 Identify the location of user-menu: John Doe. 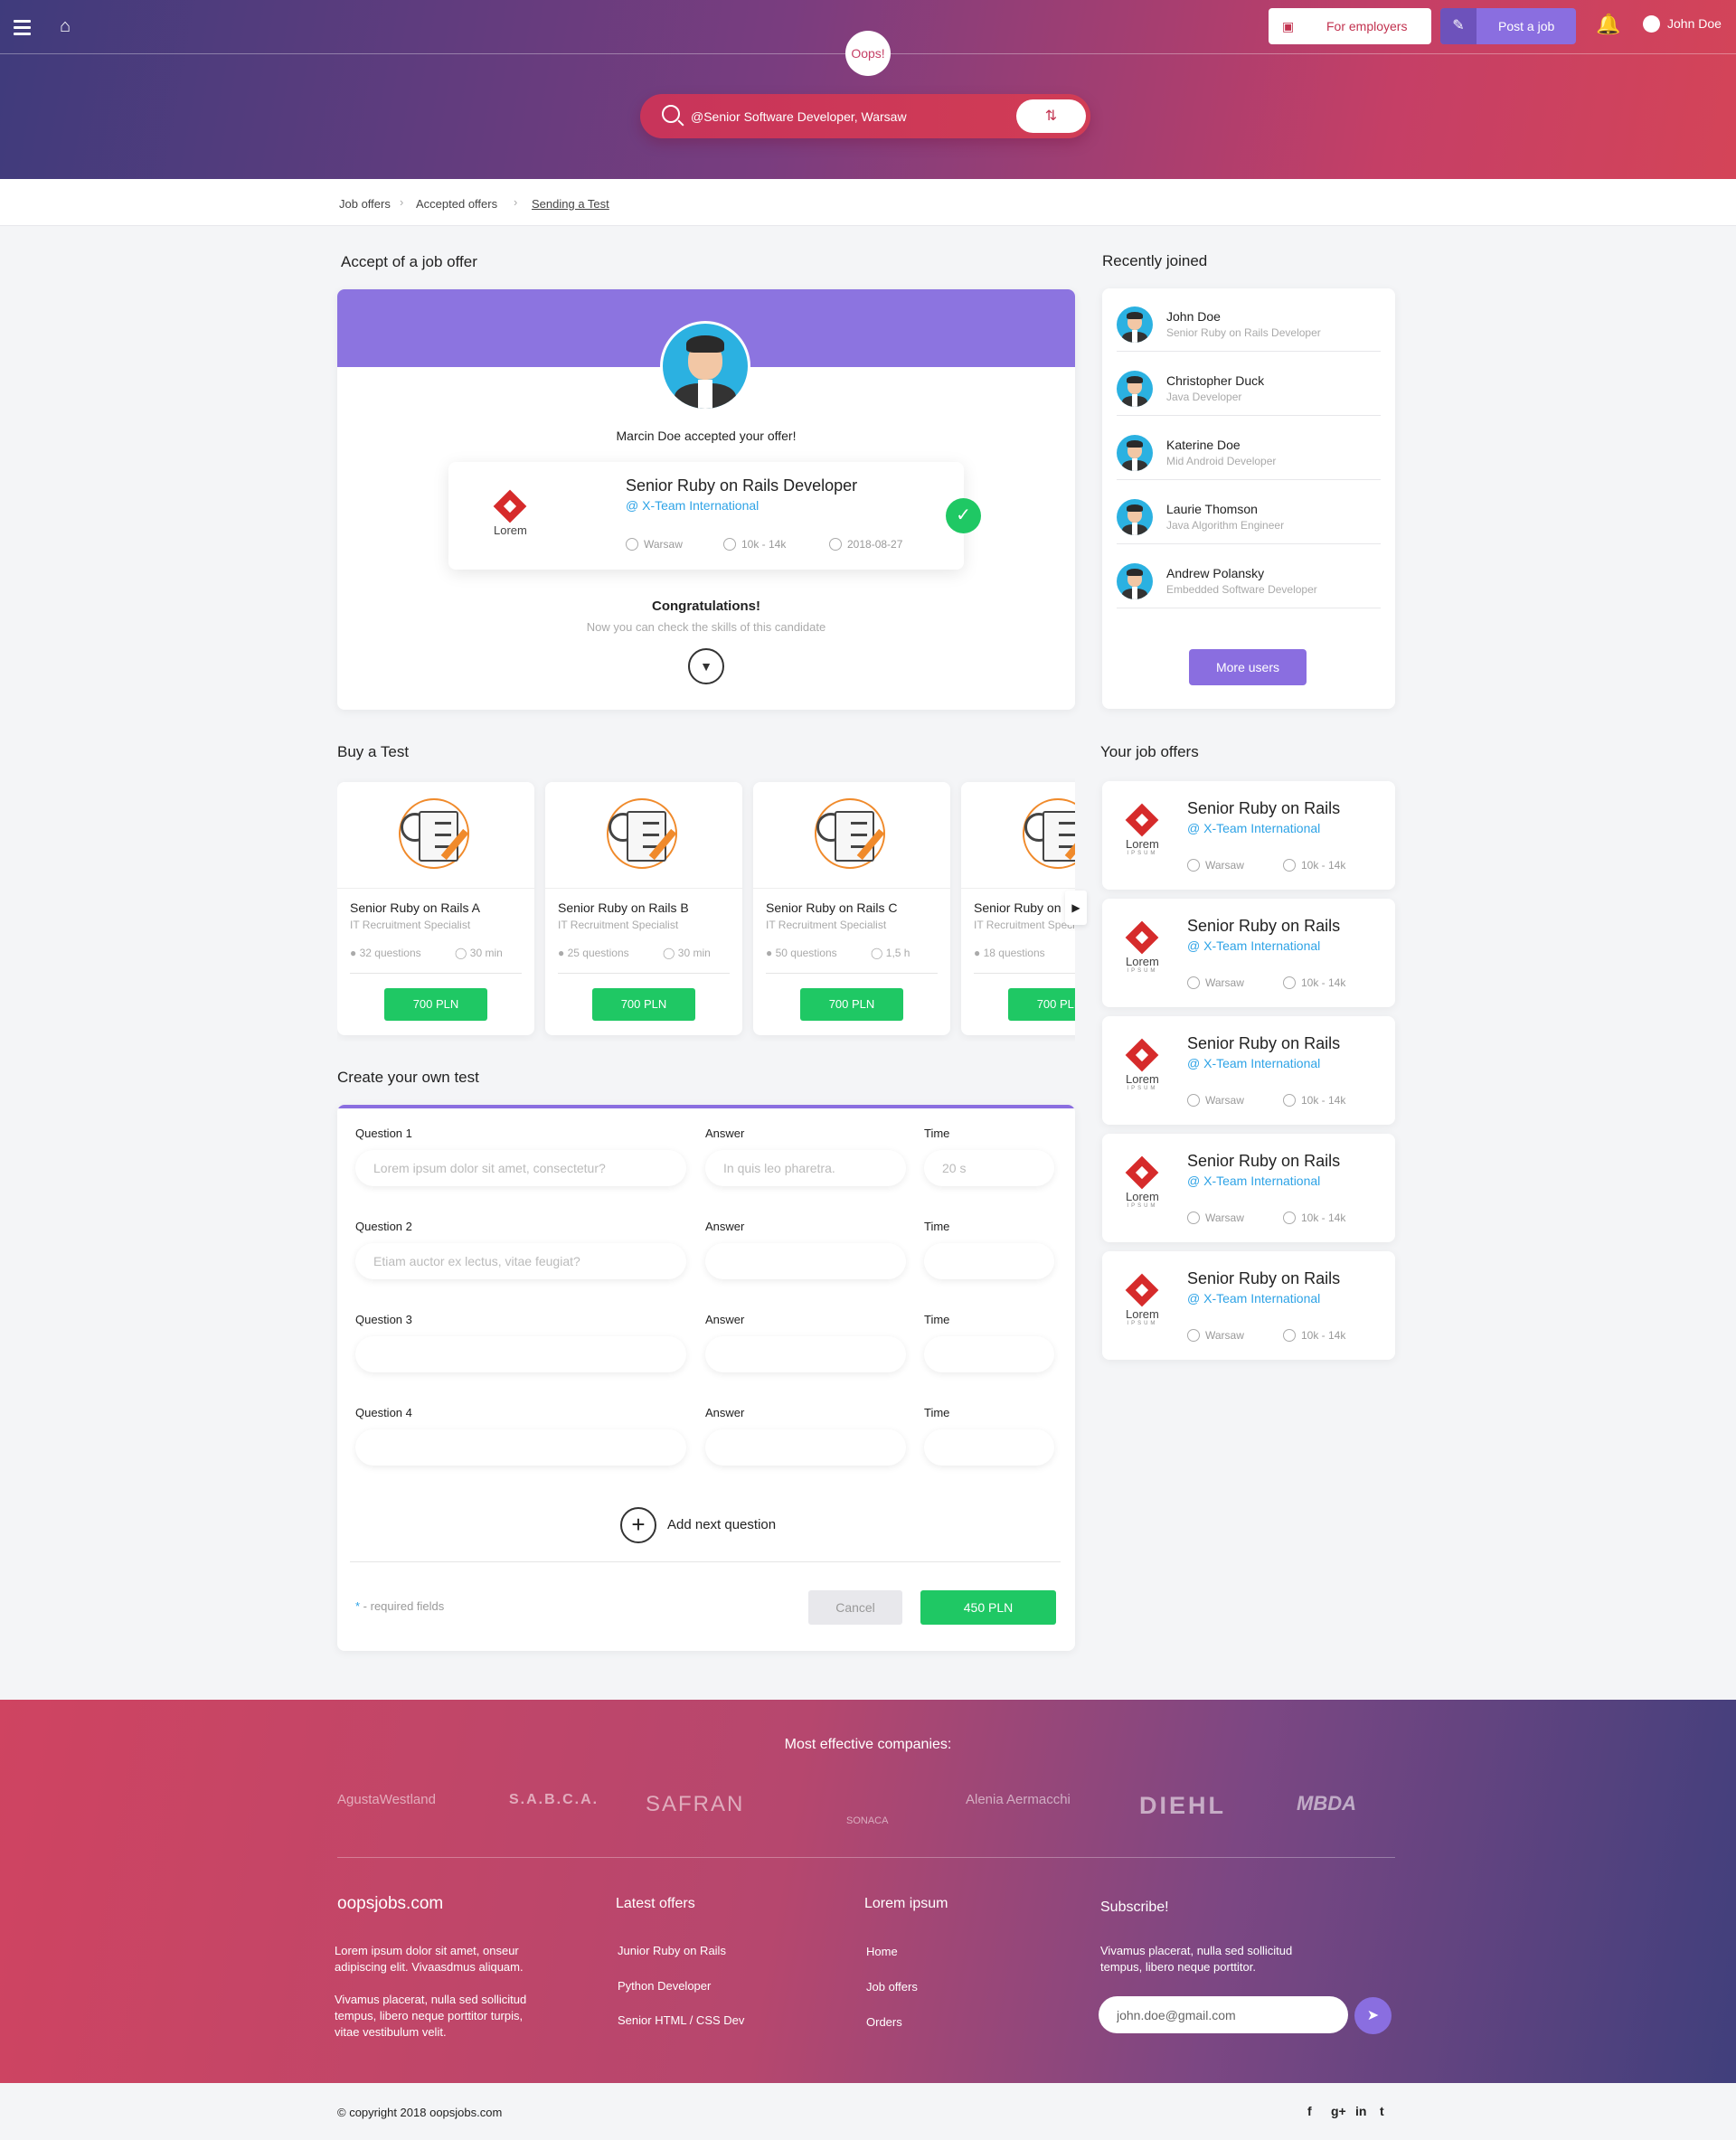
(1682, 24).